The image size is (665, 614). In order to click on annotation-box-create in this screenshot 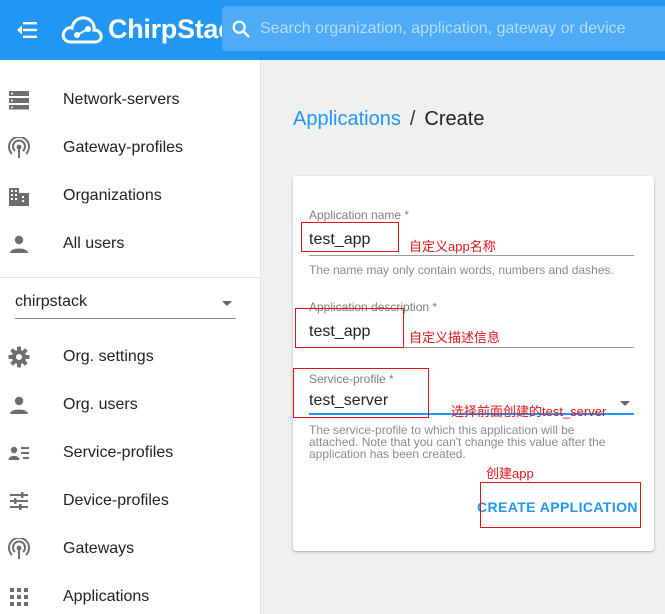, I will do `click(560, 505)`.